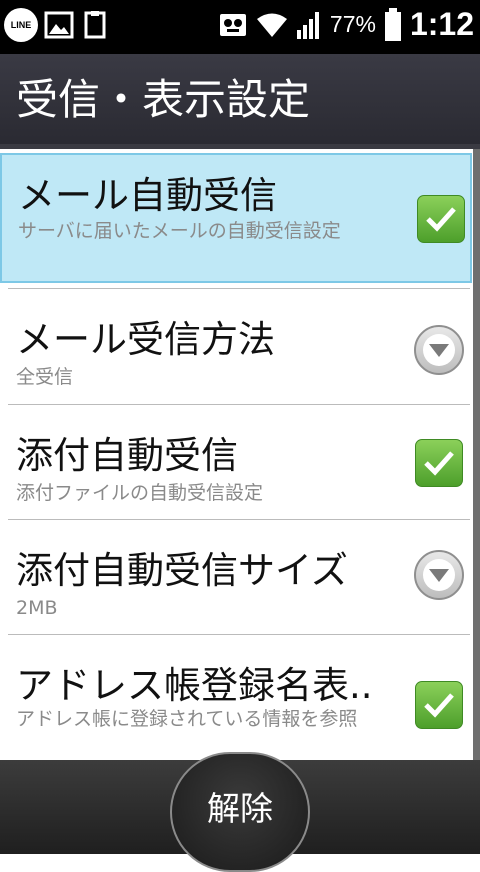 Image resolution: width=480 pixels, height=872 pixels. I want to click on clipboard-icon, so click(95, 25).